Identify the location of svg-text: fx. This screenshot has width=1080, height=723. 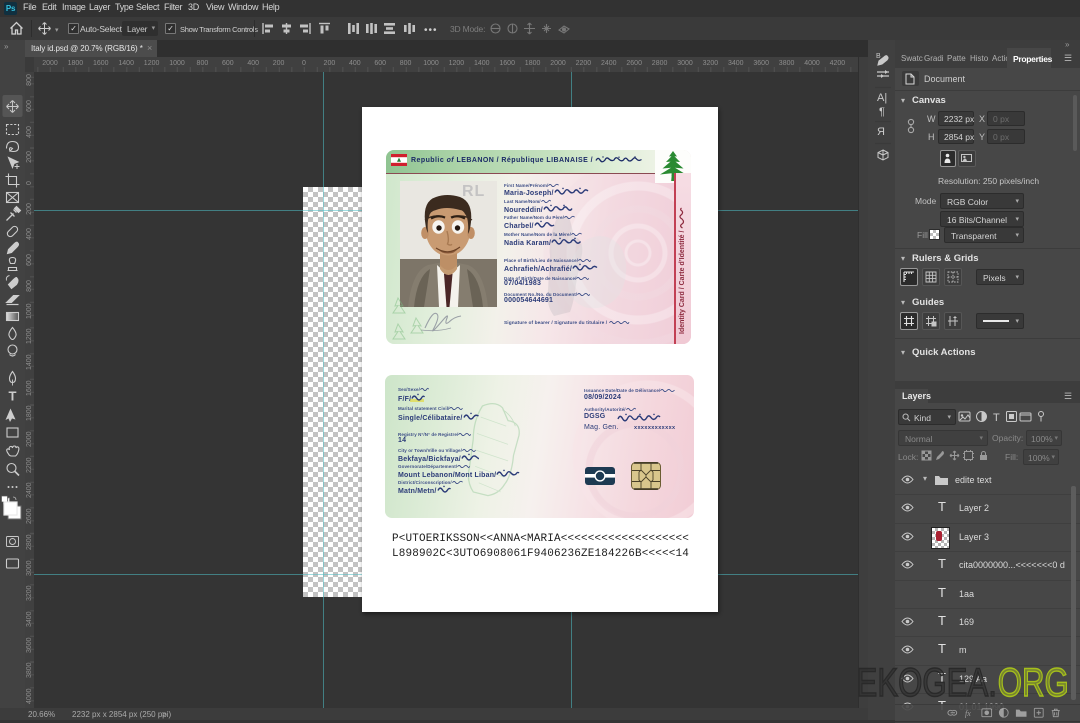
(968, 713).